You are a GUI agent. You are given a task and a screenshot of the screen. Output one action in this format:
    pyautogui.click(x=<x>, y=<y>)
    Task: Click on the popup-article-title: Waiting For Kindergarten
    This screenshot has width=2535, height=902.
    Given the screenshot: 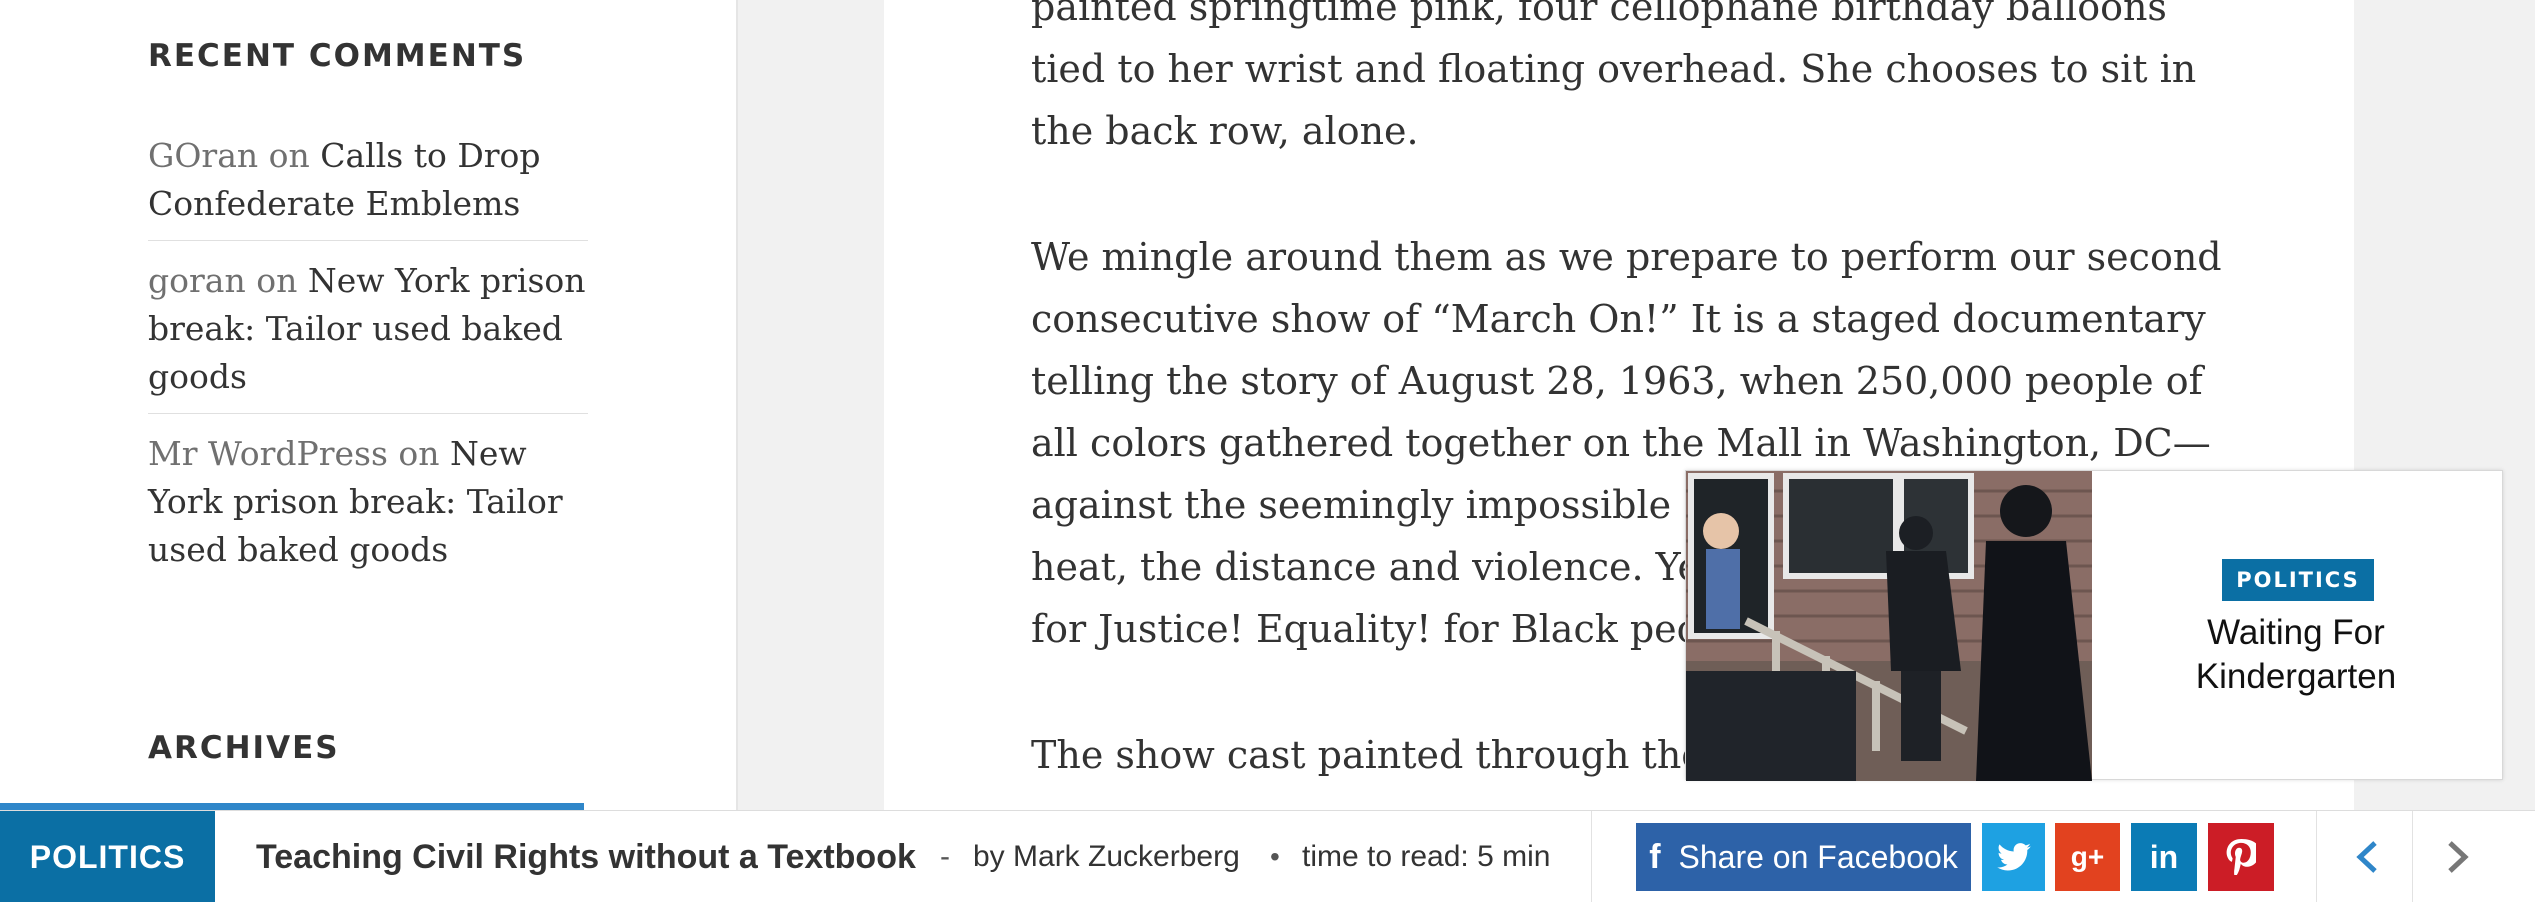 What is the action you would take?
    pyautogui.click(x=2296, y=655)
    